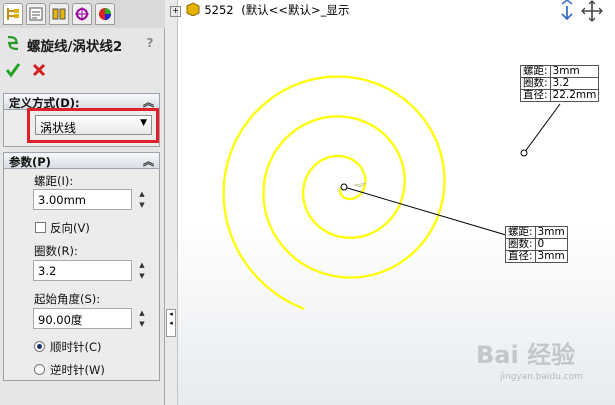  What do you see at coordinates (542, 128) in the screenshot?
I see `outer-leader-line` at bounding box center [542, 128].